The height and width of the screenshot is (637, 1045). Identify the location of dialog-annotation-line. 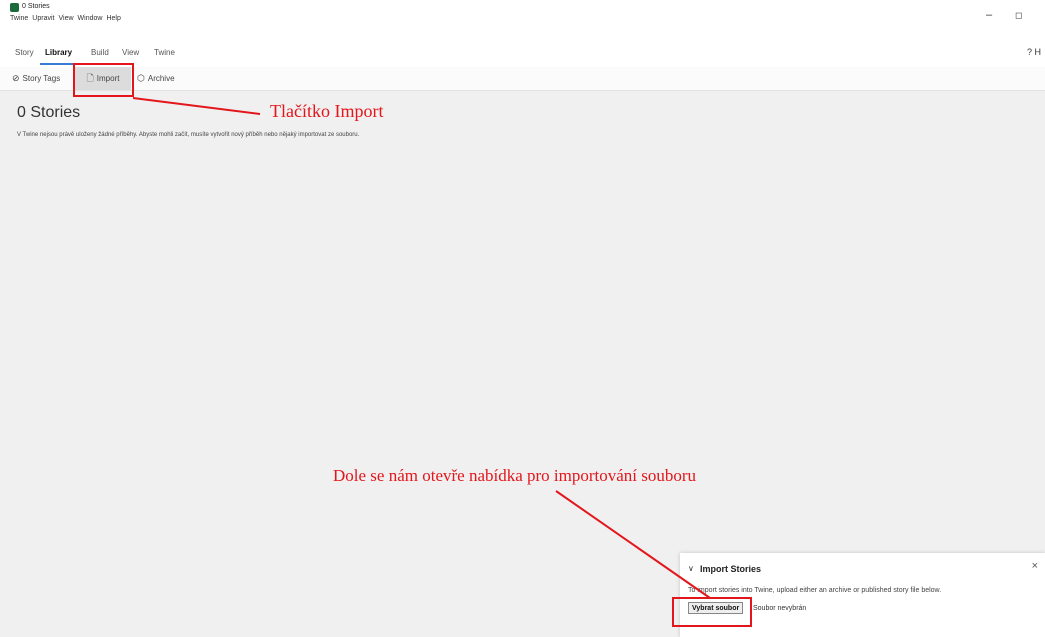
(633, 544).